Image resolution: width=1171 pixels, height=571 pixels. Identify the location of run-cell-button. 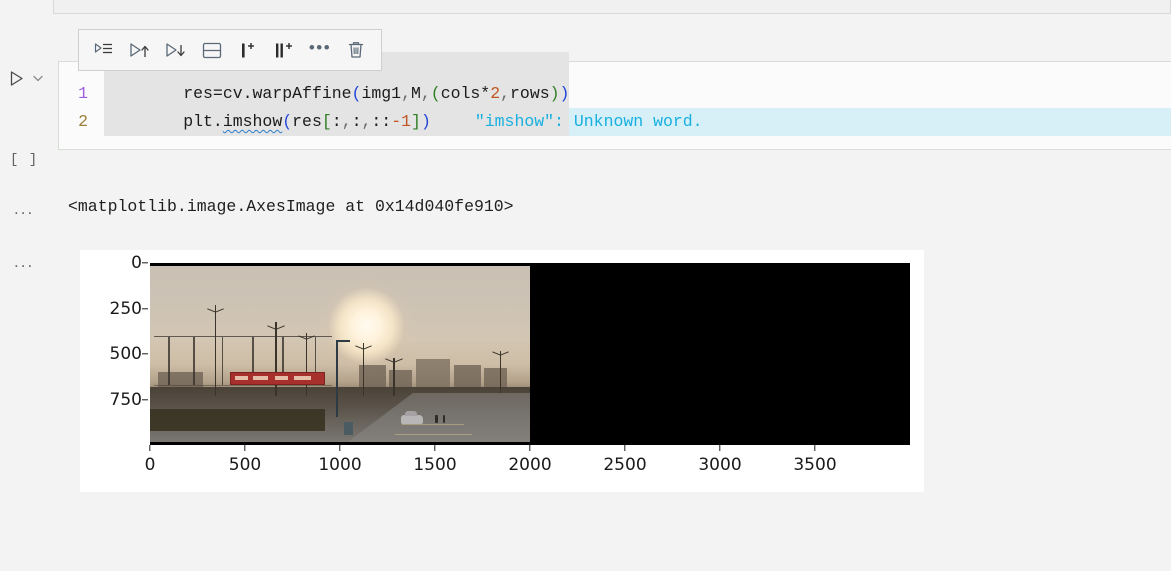
(30, 78).